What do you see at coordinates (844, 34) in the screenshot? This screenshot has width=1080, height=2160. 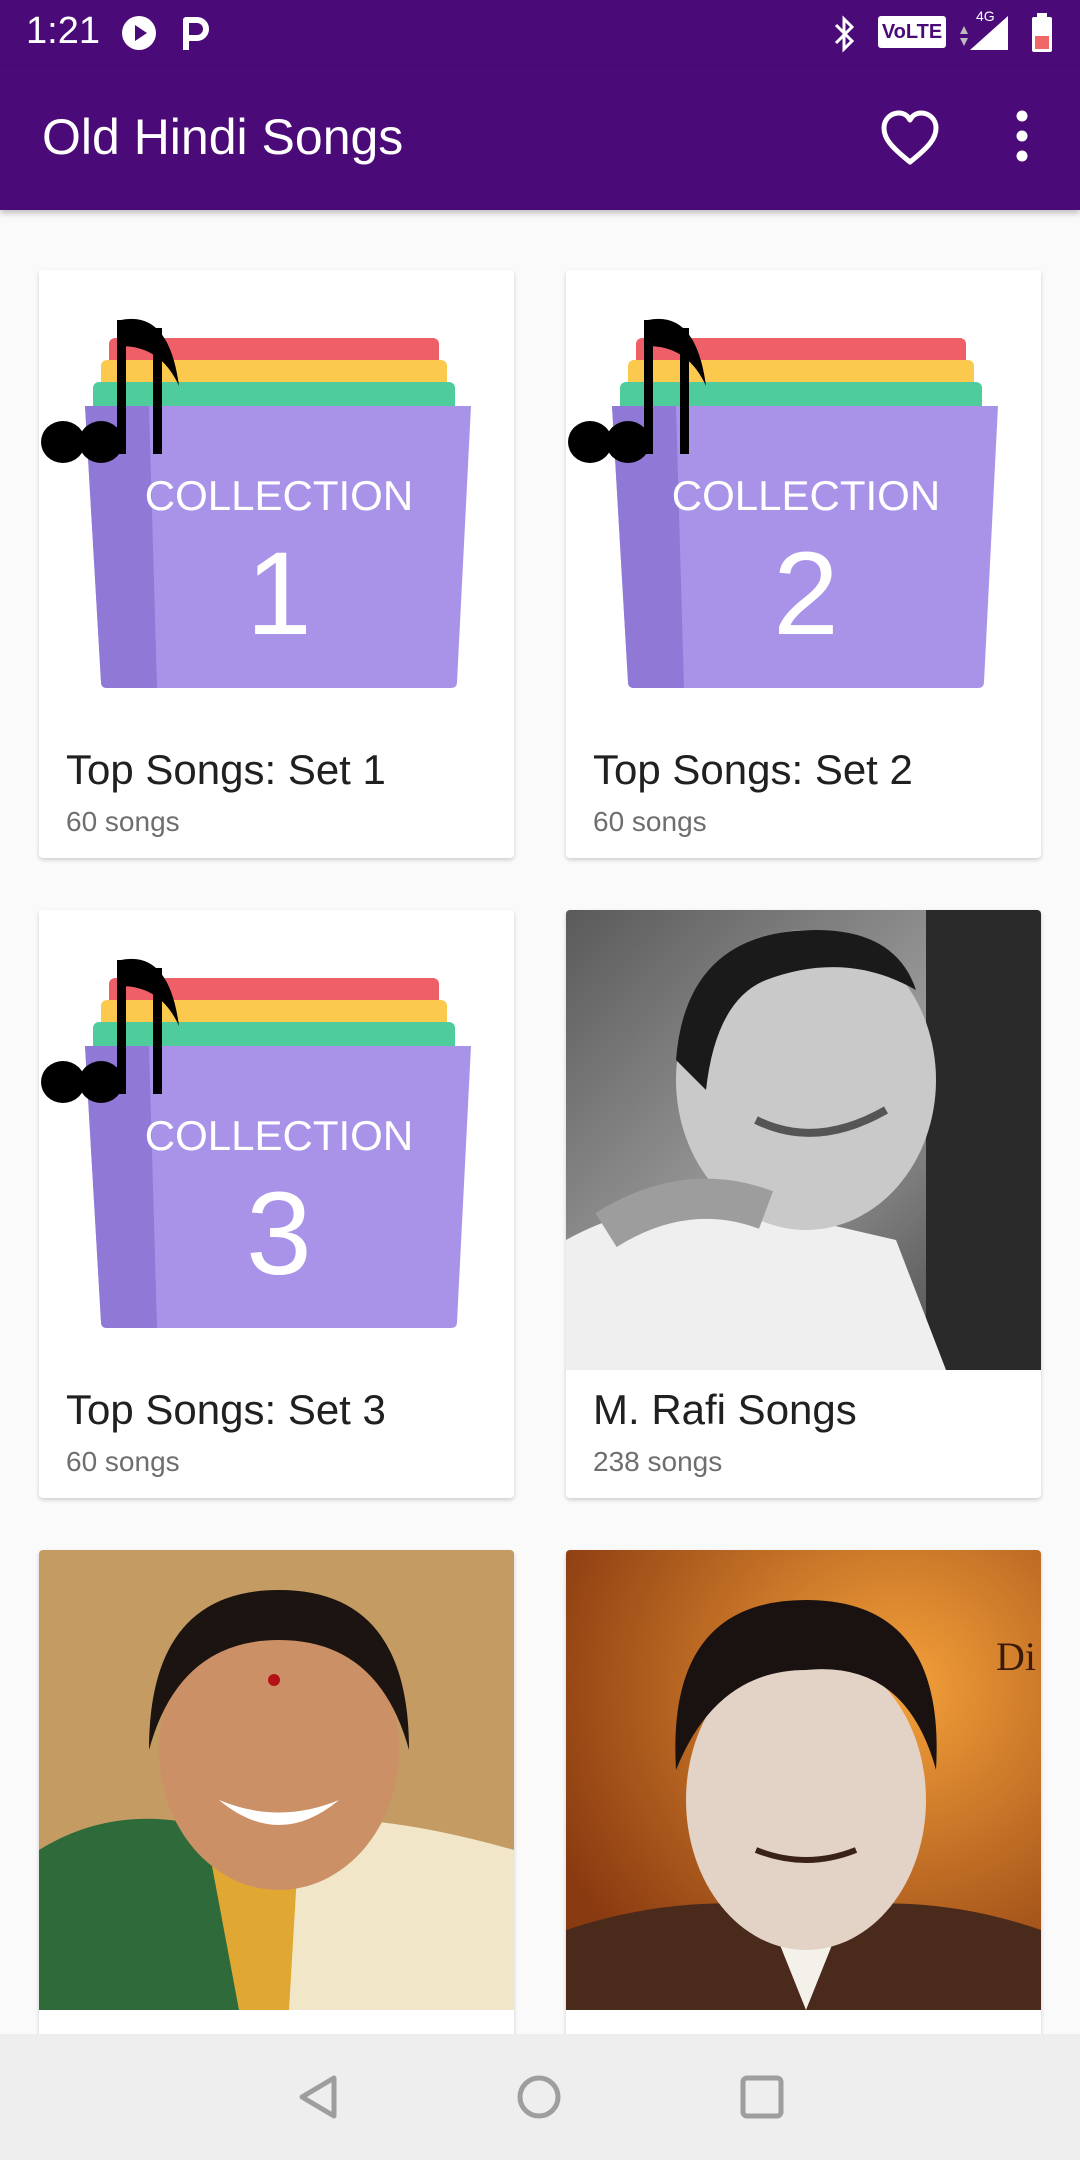 I see `bluetooth-icon` at bounding box center [844, 34].